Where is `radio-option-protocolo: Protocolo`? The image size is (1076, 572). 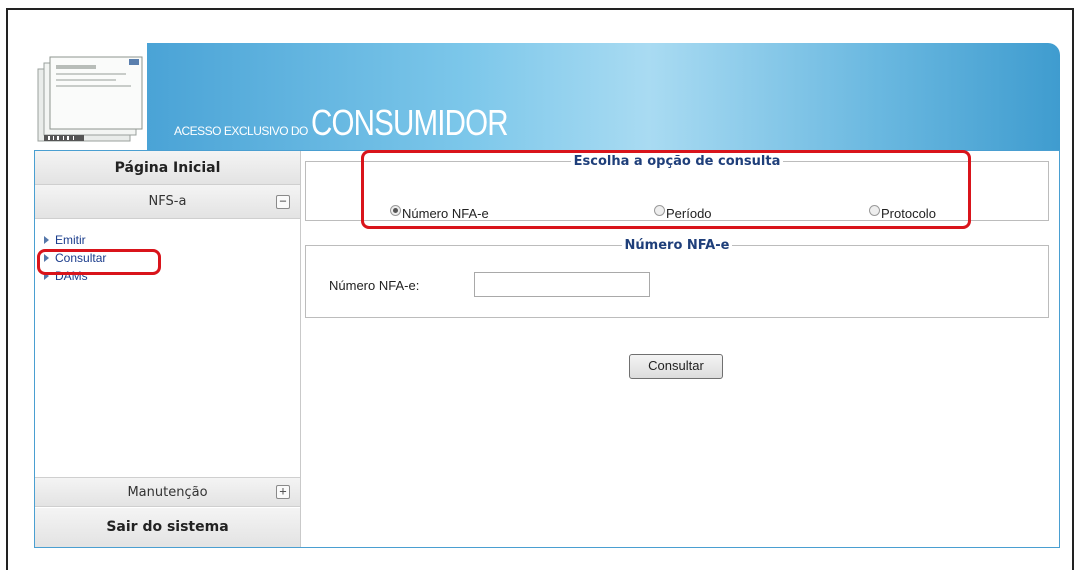
radio-option-protocolo: Protocolo is located at coordinates (902, 213).